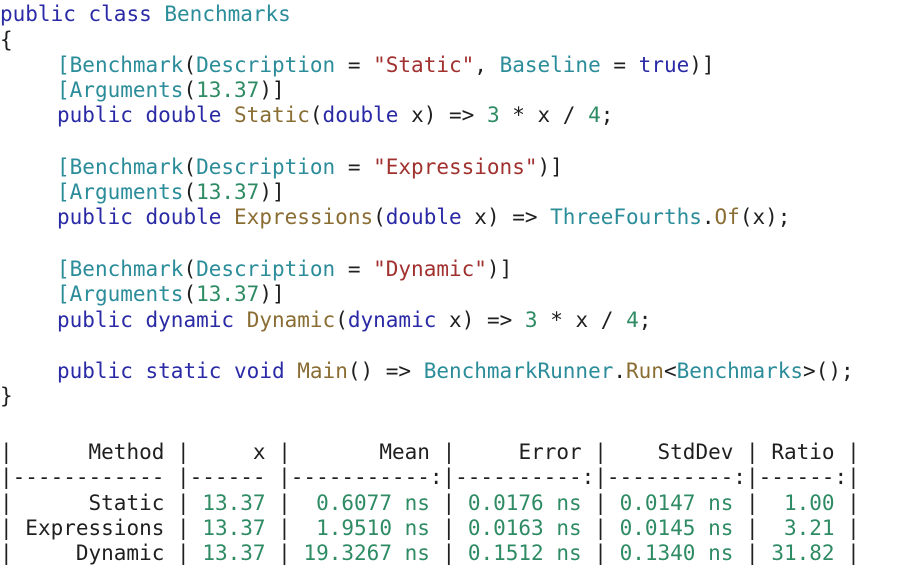 This screenshot has width=901, height=575. I want to click on cell-error: 0.1512 ns, so click(524, 553).